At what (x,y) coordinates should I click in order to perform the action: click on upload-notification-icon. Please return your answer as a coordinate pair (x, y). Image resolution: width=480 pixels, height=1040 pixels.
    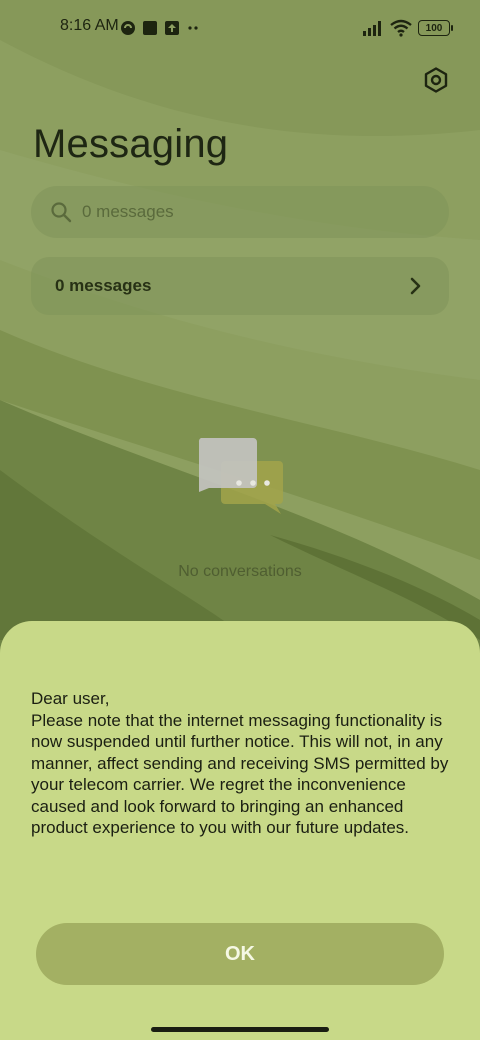
    Looking at the image, I should click on (172, 28).